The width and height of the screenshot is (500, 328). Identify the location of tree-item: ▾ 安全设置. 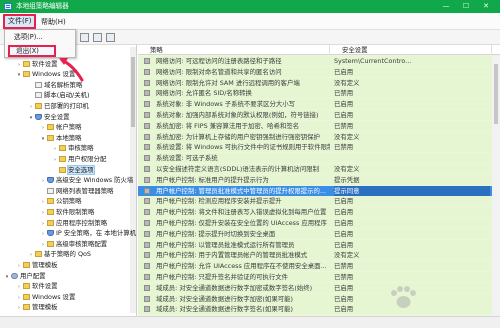
(68, 118).